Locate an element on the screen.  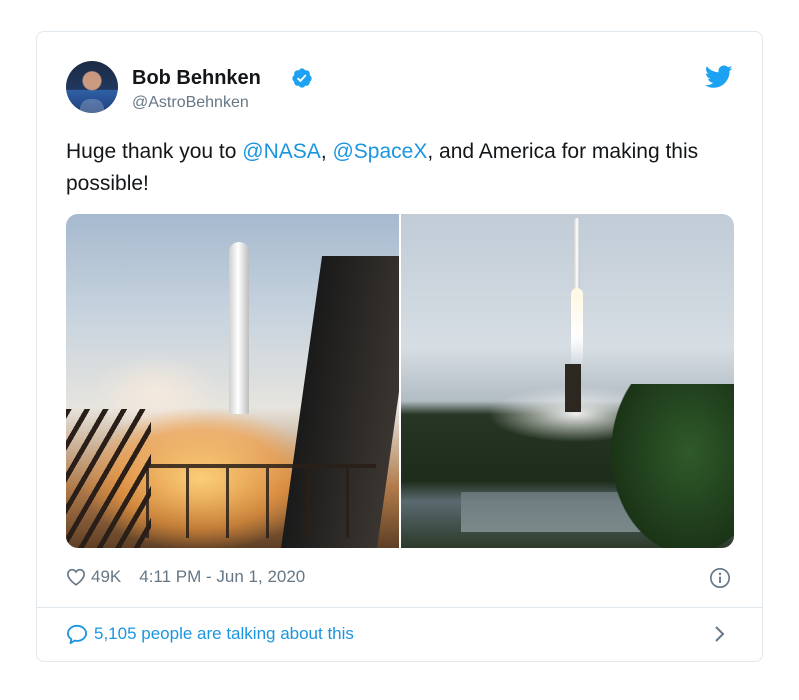
author-handle: @AstroBehnken is located at coordinates (190, 103).